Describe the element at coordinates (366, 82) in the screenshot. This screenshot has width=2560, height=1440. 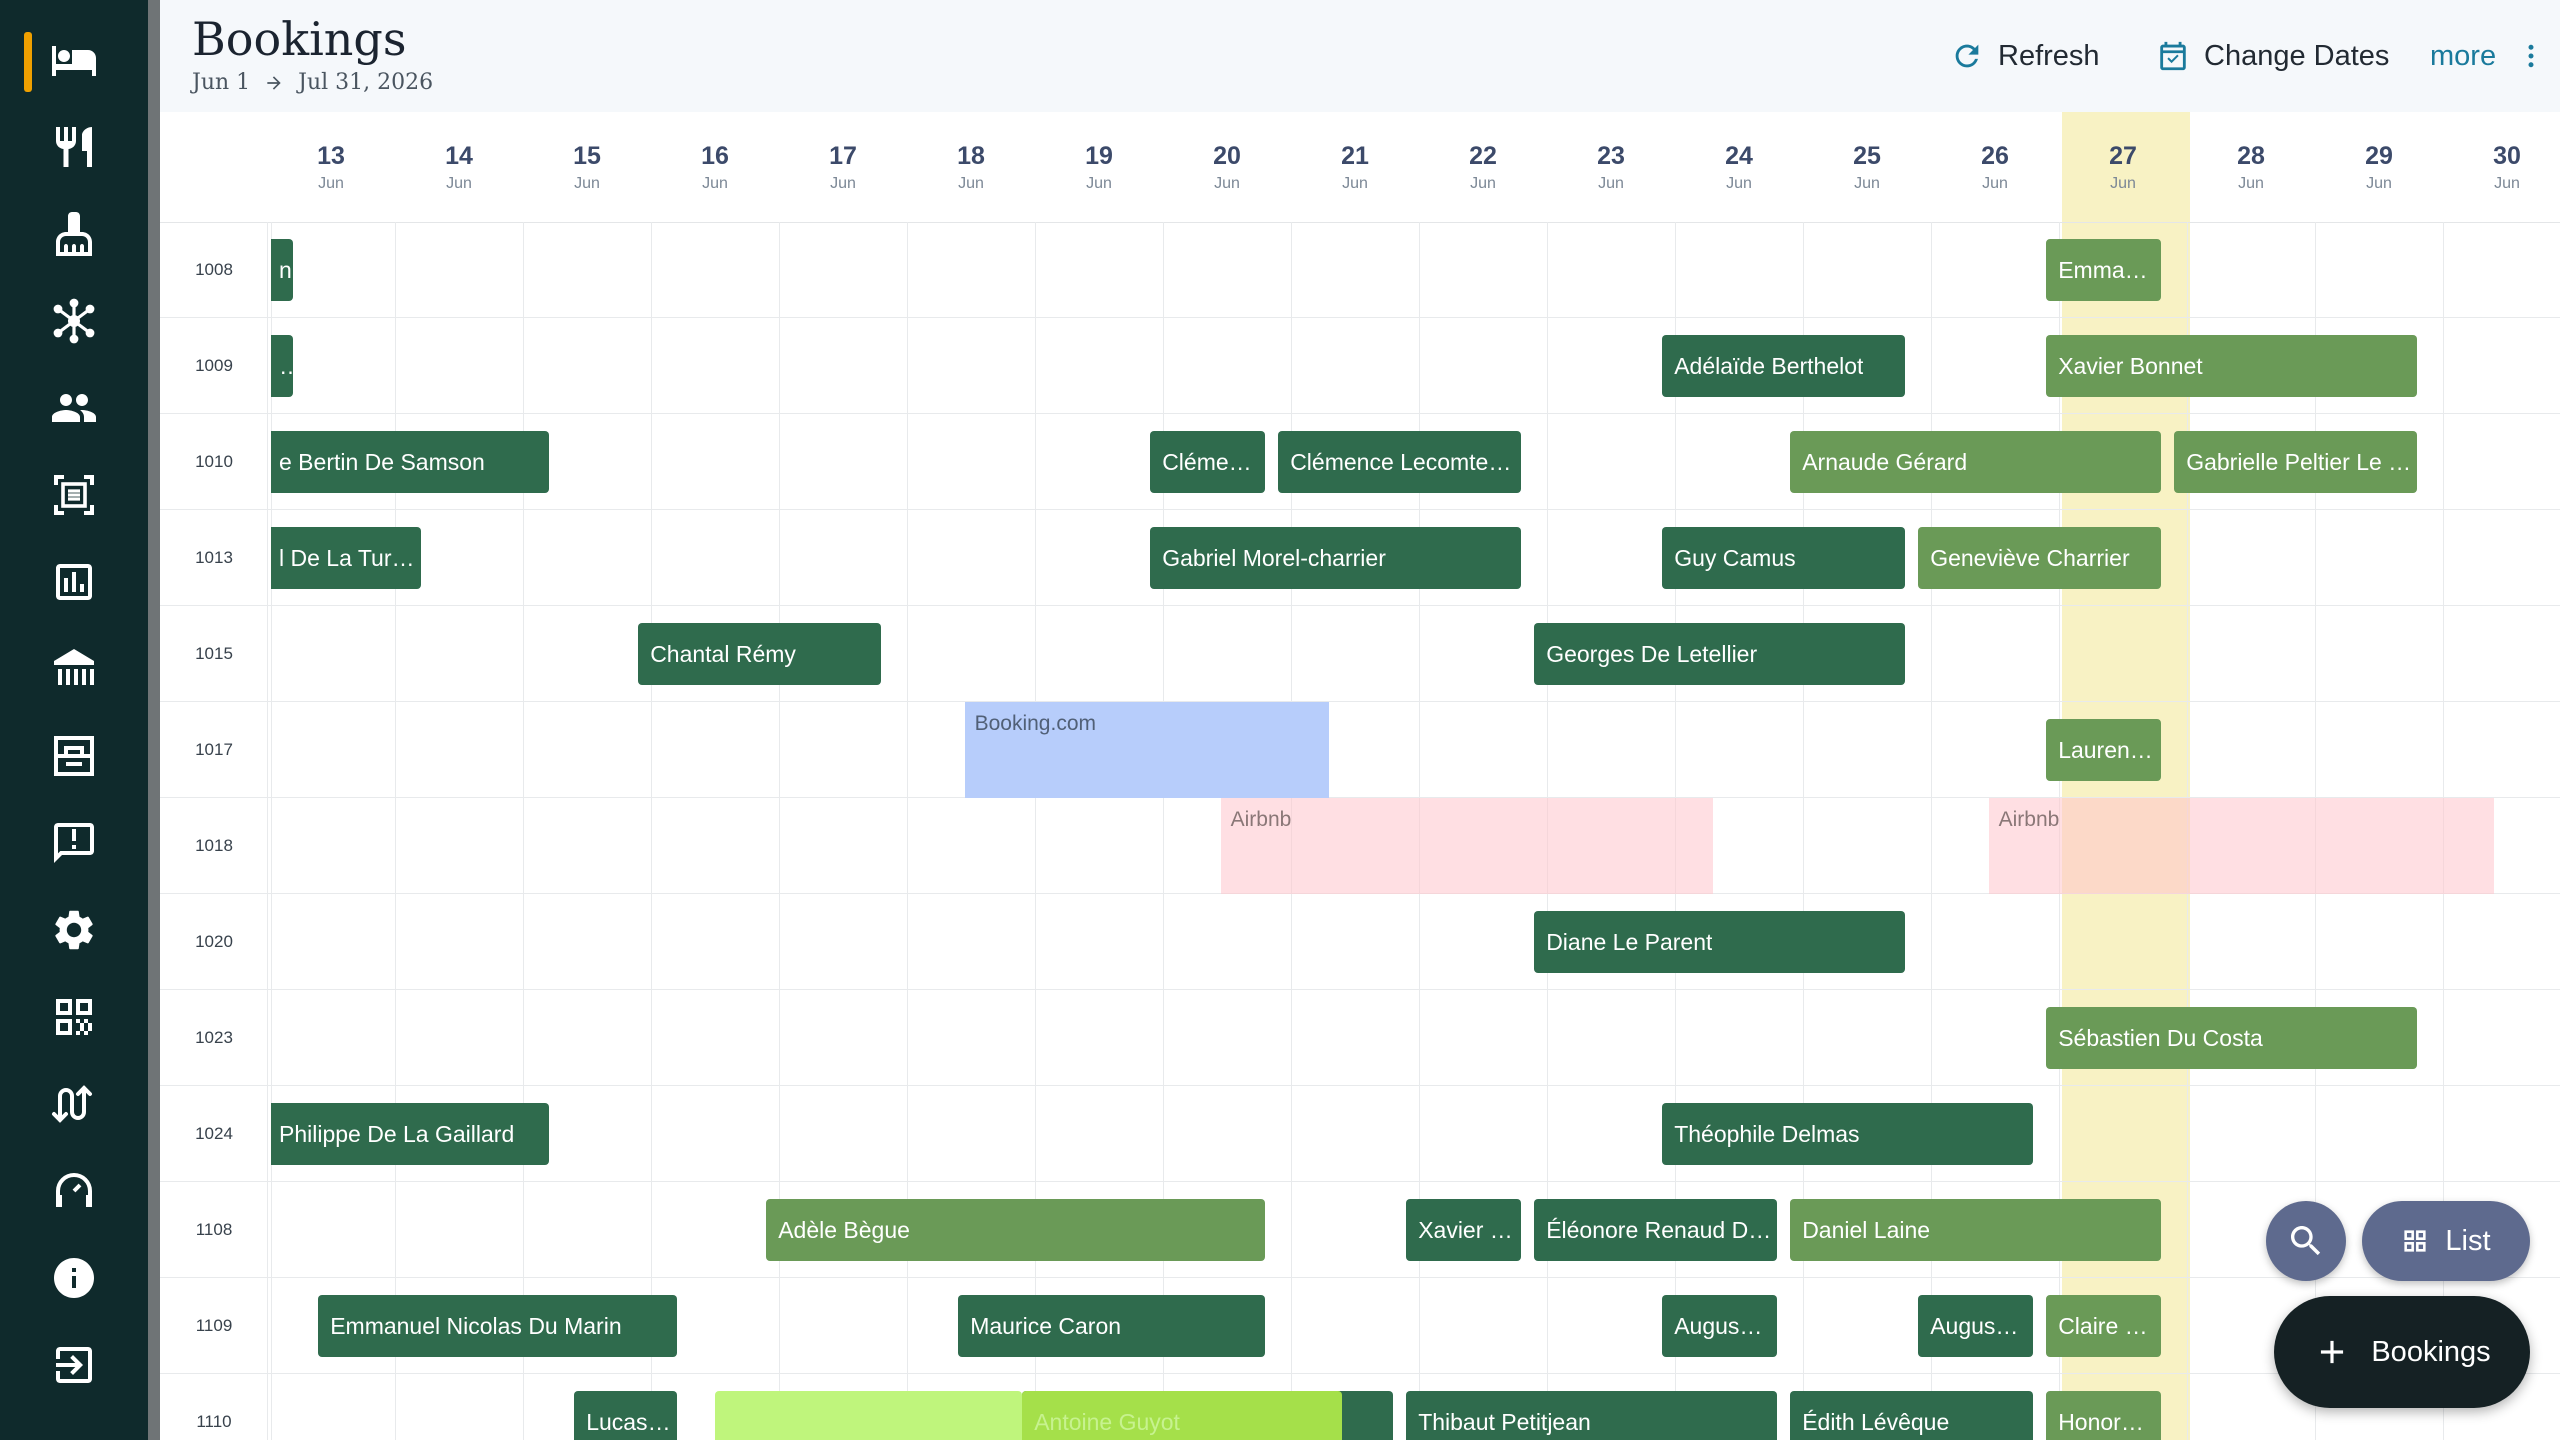
I see `date-range-end: Jul 31, 2026` at that location.